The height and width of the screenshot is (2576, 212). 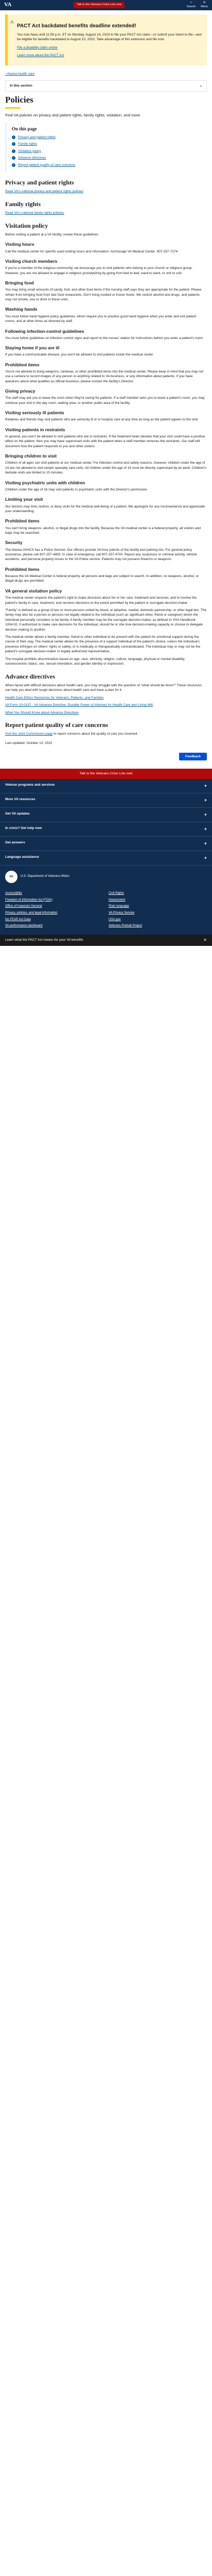 What do you see at coordinates (11, 877) in the screenshot?
I see `va-seal-icon: VA` at bounding box center [11, 877].